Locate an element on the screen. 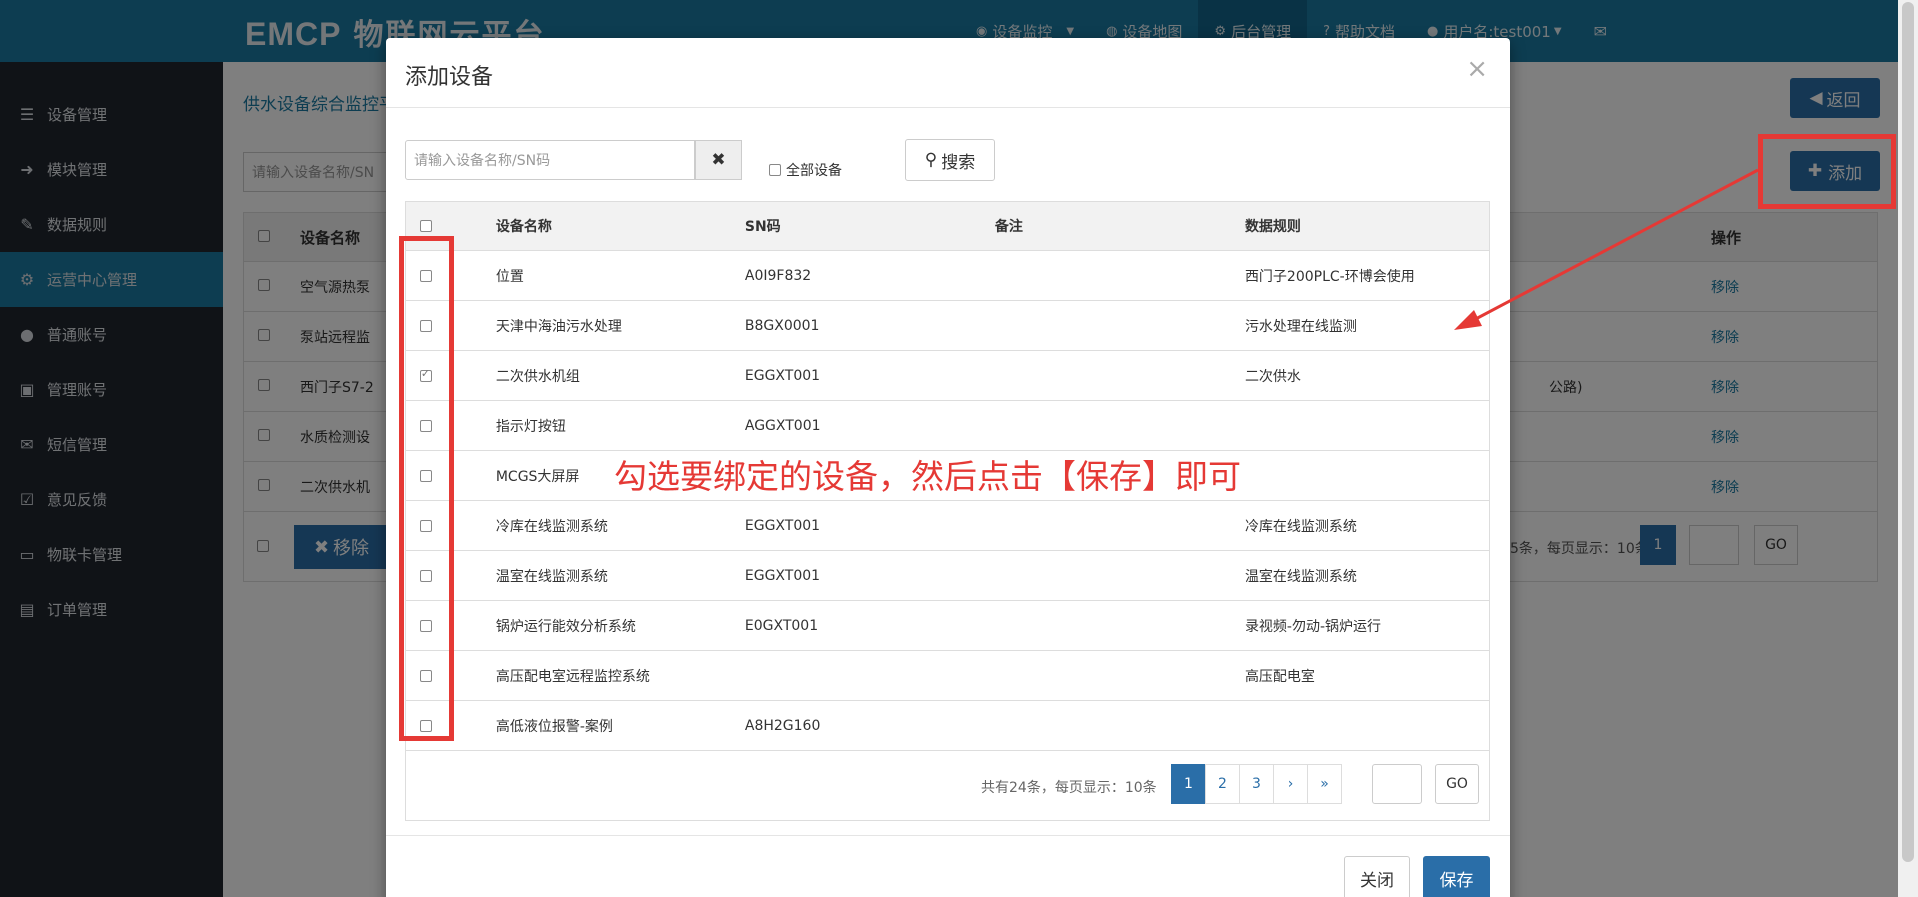 Image resolution: width=1918 pixels, height=897 pixels. save-button: 保存 is located at coordinates (1456, 876).